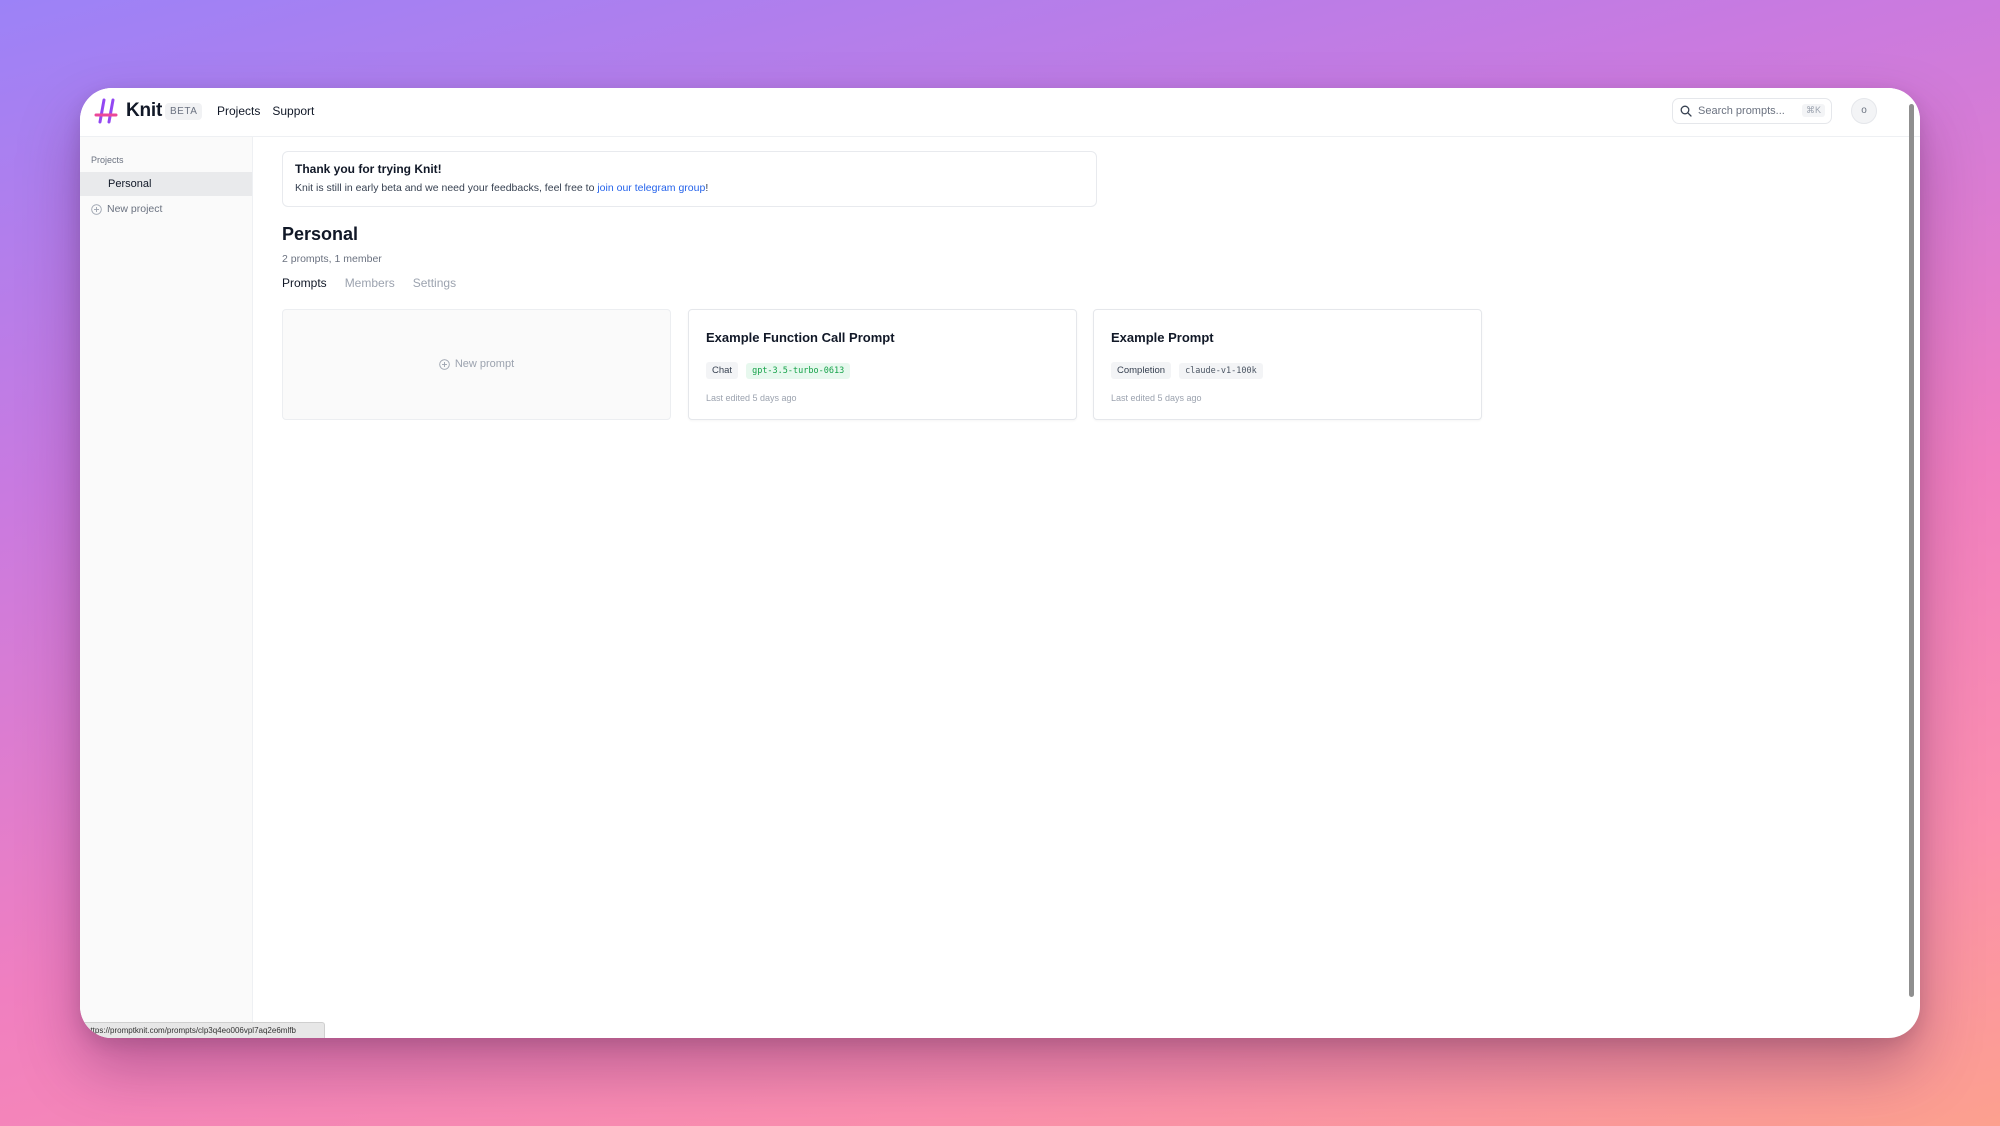 Image resolution: width=2000 pixels, height=1126 pixels. Describe the element at coordinates (135, 209) in the screenshot. I see `new-project-label: New project` at that location.